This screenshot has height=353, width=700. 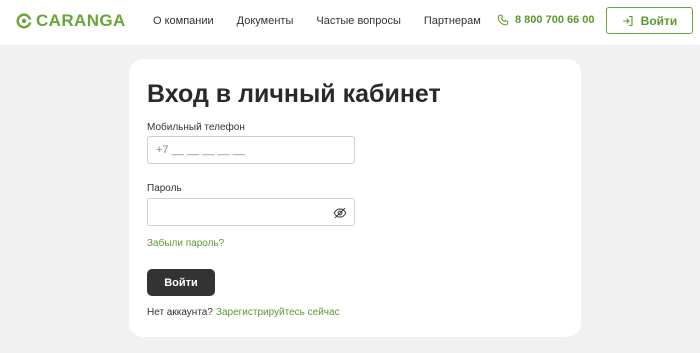 I want to click on register-link: Зарегистрируйтесь сейчас, so click(x=278, y=312).